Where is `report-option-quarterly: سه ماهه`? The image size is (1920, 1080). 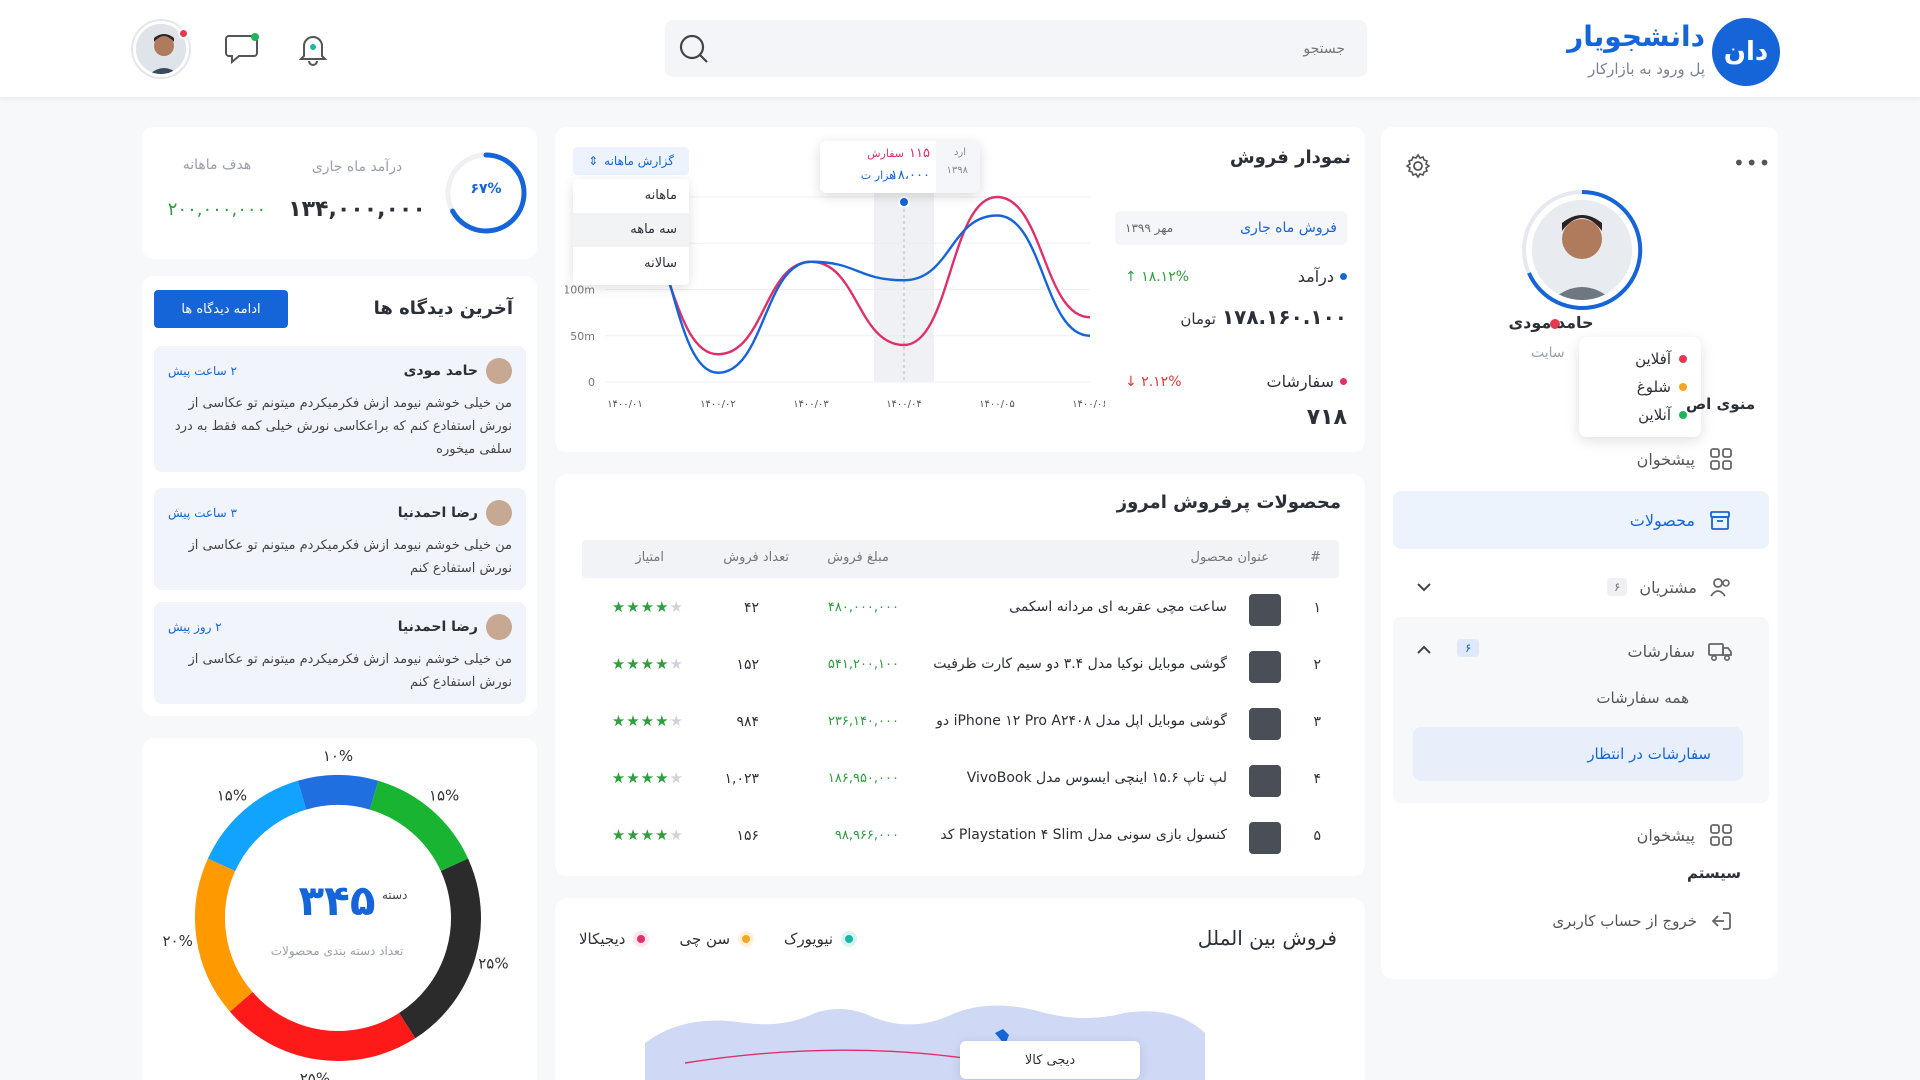
report-option-quarterly: سه ماهه is located at coordinates (631, 230).